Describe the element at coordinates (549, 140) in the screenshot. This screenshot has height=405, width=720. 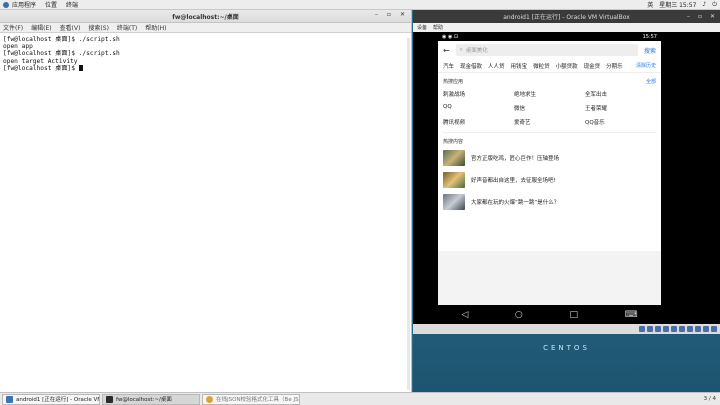
I see `hot-content-header: 热搜内容` at that location.